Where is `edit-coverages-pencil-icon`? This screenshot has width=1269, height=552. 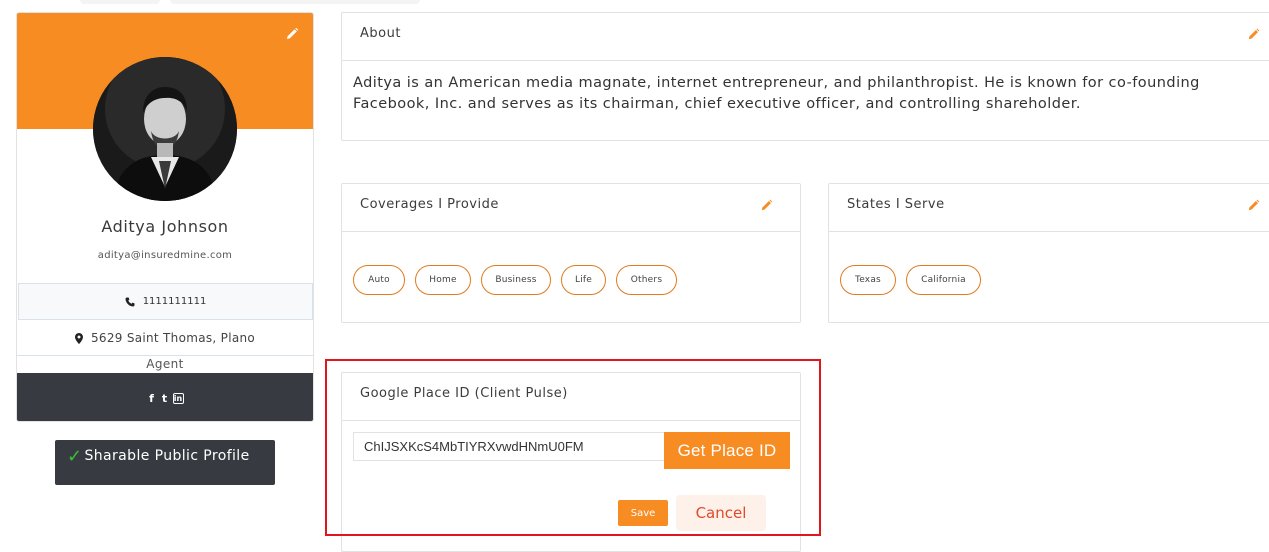
edit-coverages-pencil-icon is located at coordinates (766, 205).